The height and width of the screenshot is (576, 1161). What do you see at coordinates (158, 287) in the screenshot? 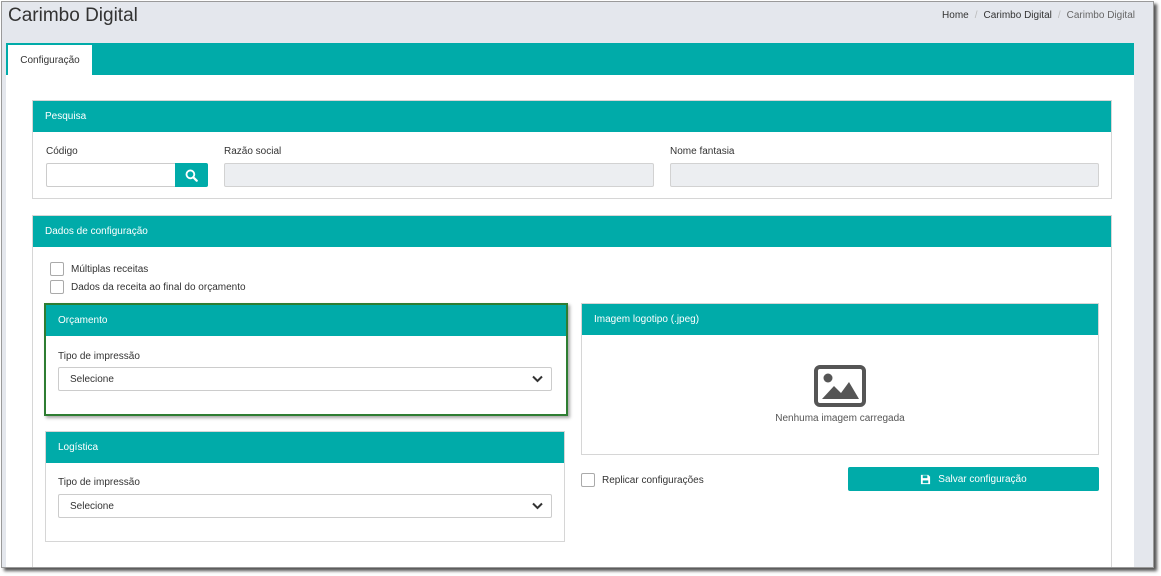
I see `dados-receita-label: Dados da receita ao final do orçamento` at bounding box center [158, 287].